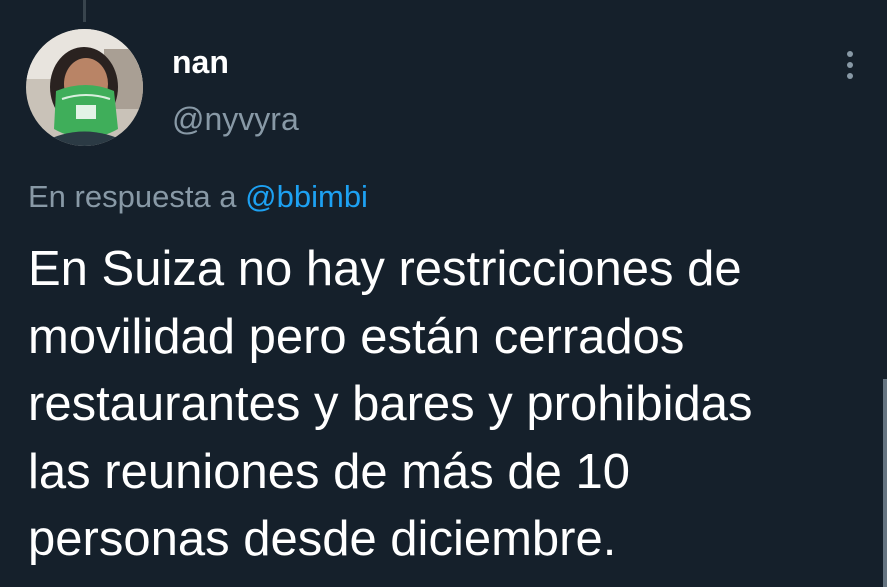 The width and height of the screenshot is (887, 587). What do you see at coordinates (385, 269) in the screenshot?
I see `tweet-text-line: En Suiza no hay restricciones de` at bounding box center [385, 269].